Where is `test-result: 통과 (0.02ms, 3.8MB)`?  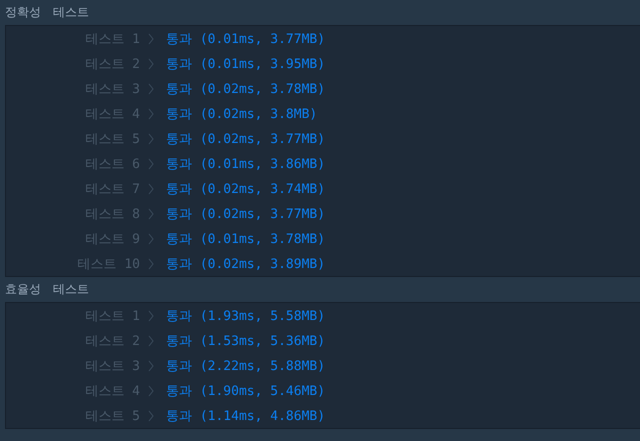 test-result: 통과 (0.02ms, 3.8MB) is located at coordinates (242, 114).